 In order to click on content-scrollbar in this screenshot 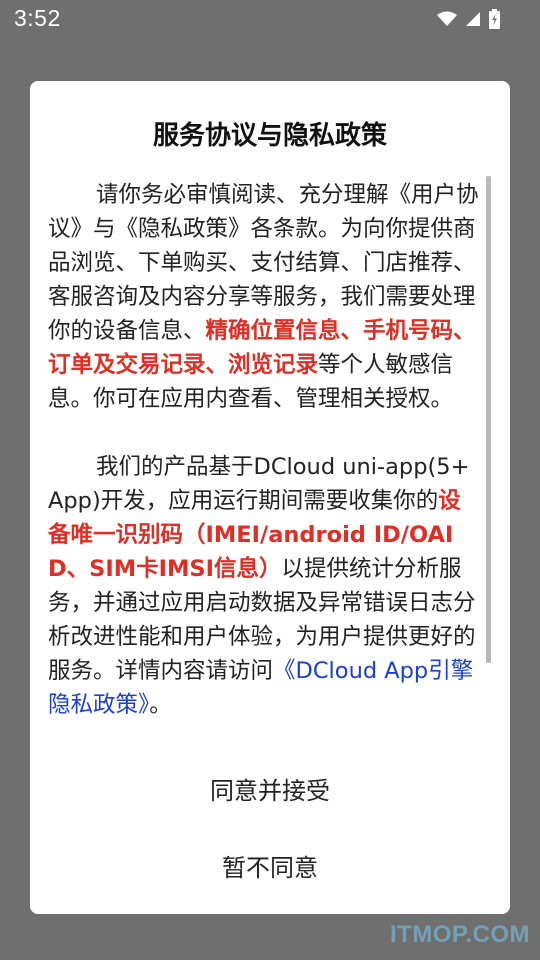, I will do `click(488, 419)`.